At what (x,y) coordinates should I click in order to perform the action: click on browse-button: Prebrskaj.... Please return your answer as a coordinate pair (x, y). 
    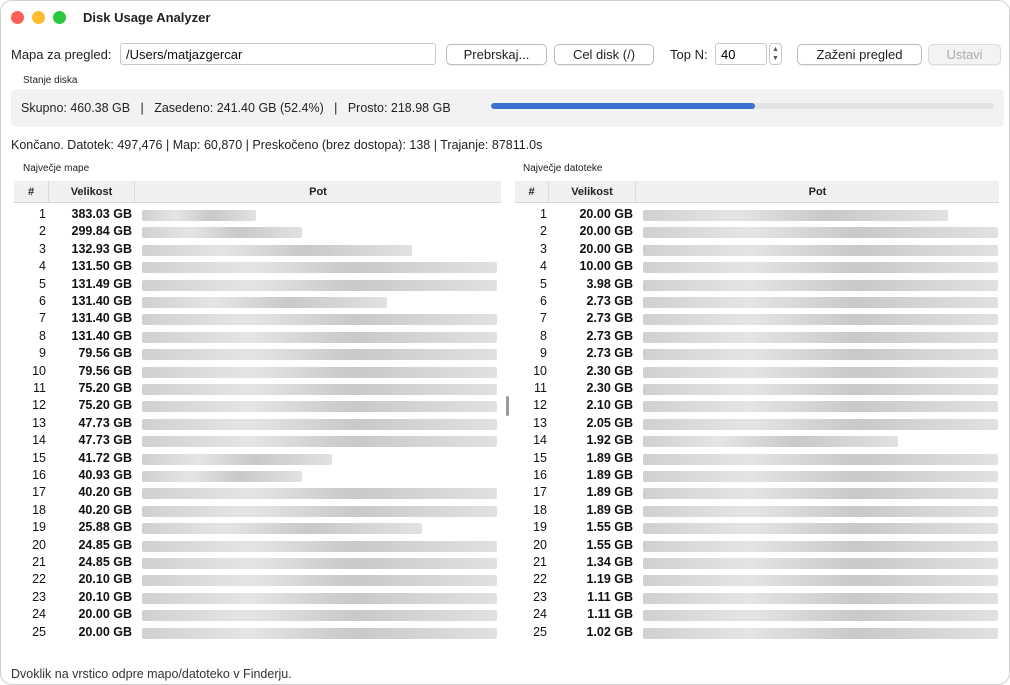
    Looking at the image, I should click on (496, 54).